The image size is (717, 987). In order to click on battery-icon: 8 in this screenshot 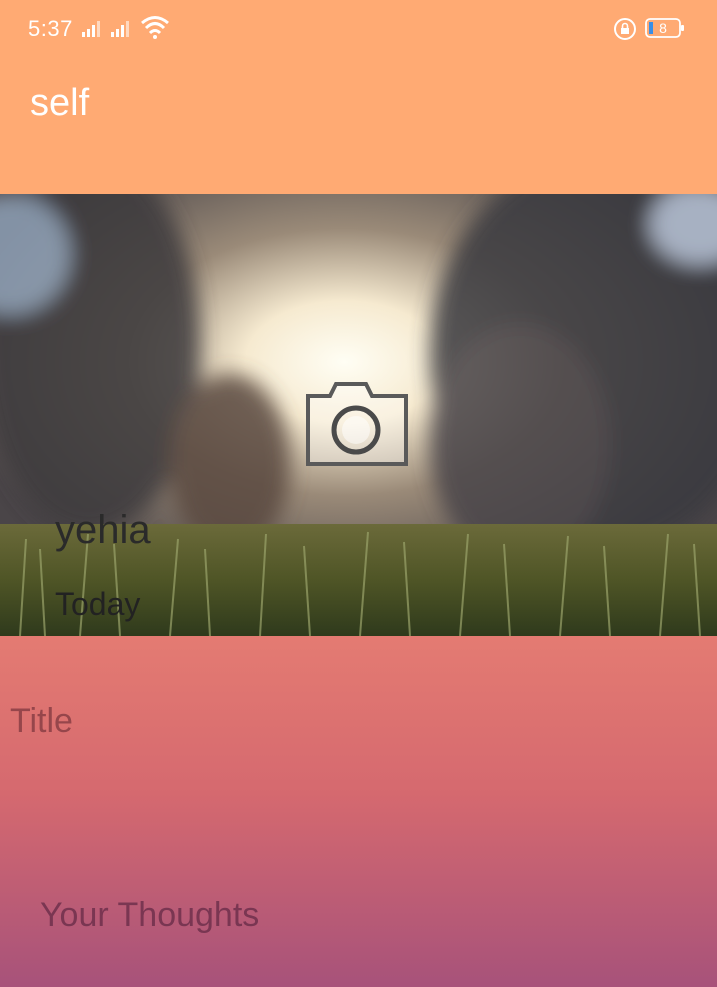, I will do `click(665, 28)`.